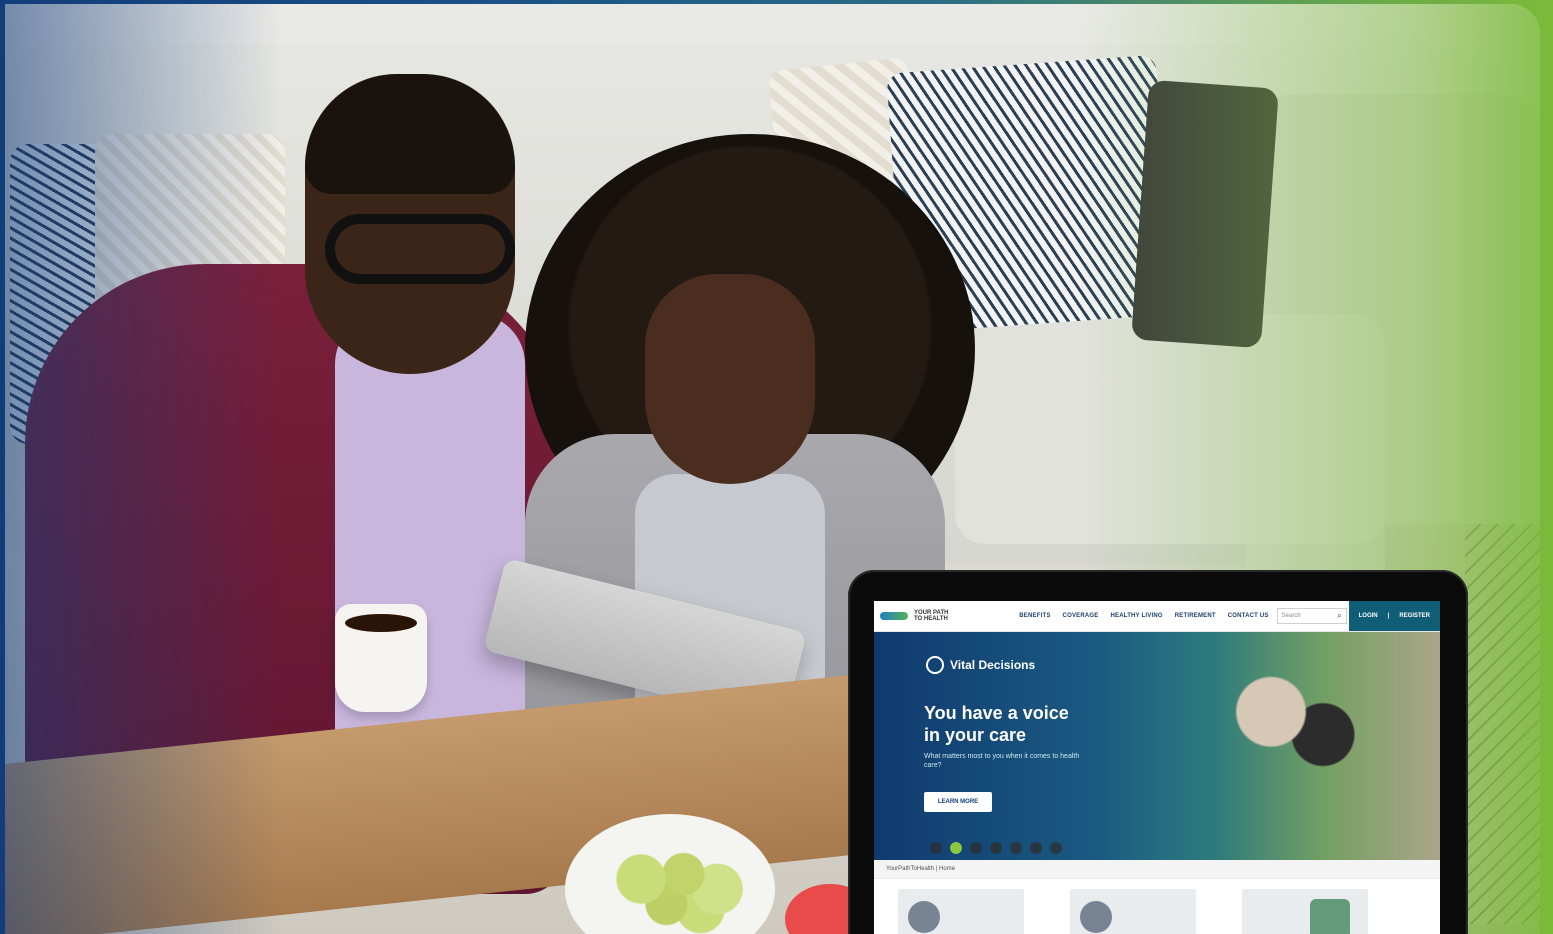  Describe the element at coordinates (420, 249) in the screenshot. I see `glasses` at that location.